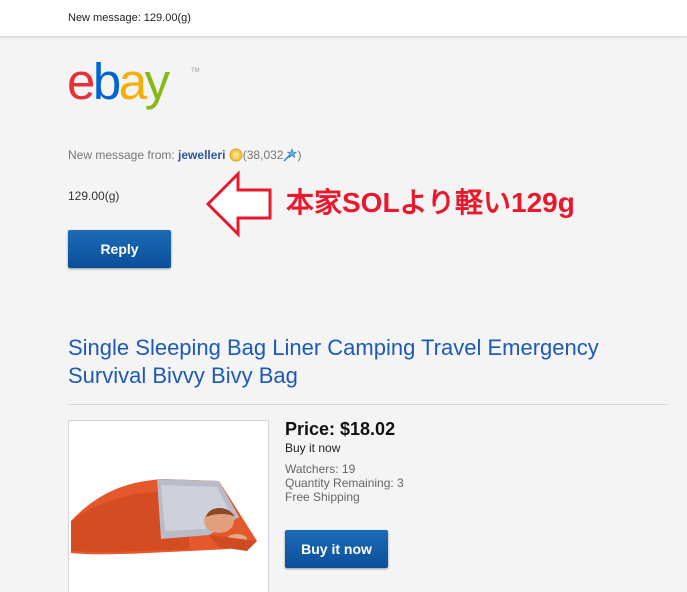 The height and width of the screenshot is (592, 687). What do you see at coordinates (236, 155) in the screenshot?
I see `feedback-star-icon` at bounding box center [236, 155].